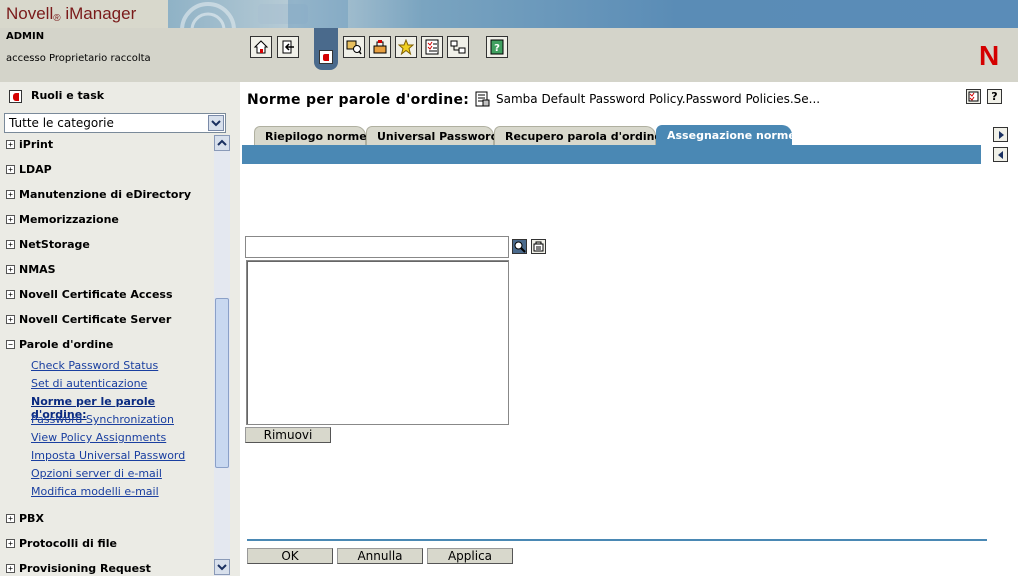 The height and width of the screenshot is (579, 1018). Describe the element at coordinates (290, 556) in the screenshot. I see `ok-button: OK` at that location.